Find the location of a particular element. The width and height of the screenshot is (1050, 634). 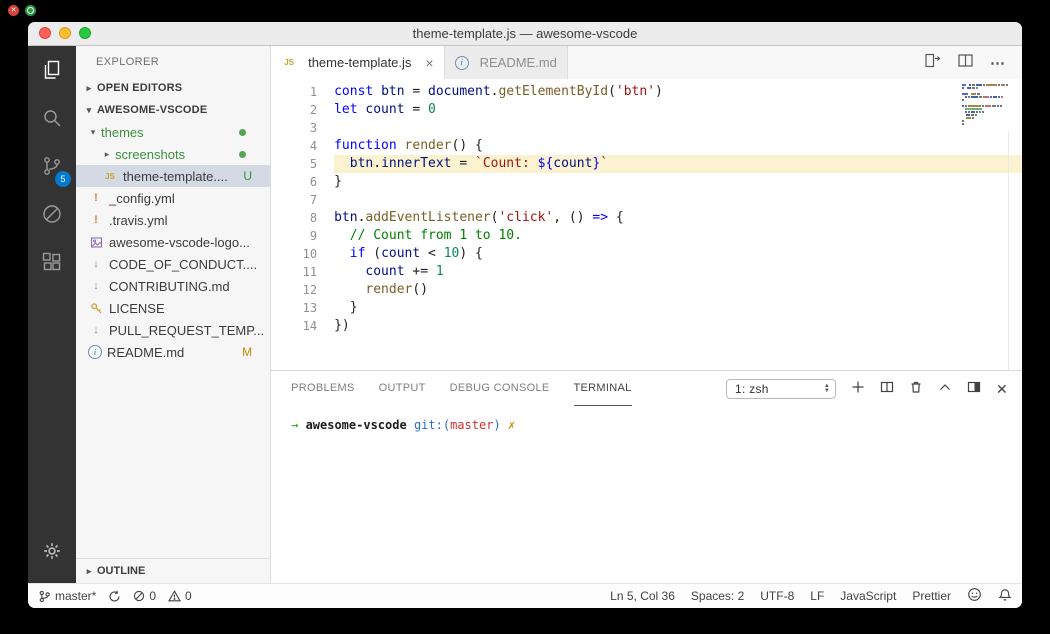

tree-item-screenshots: ▸ screenshots is located at coordinates (173, 154).